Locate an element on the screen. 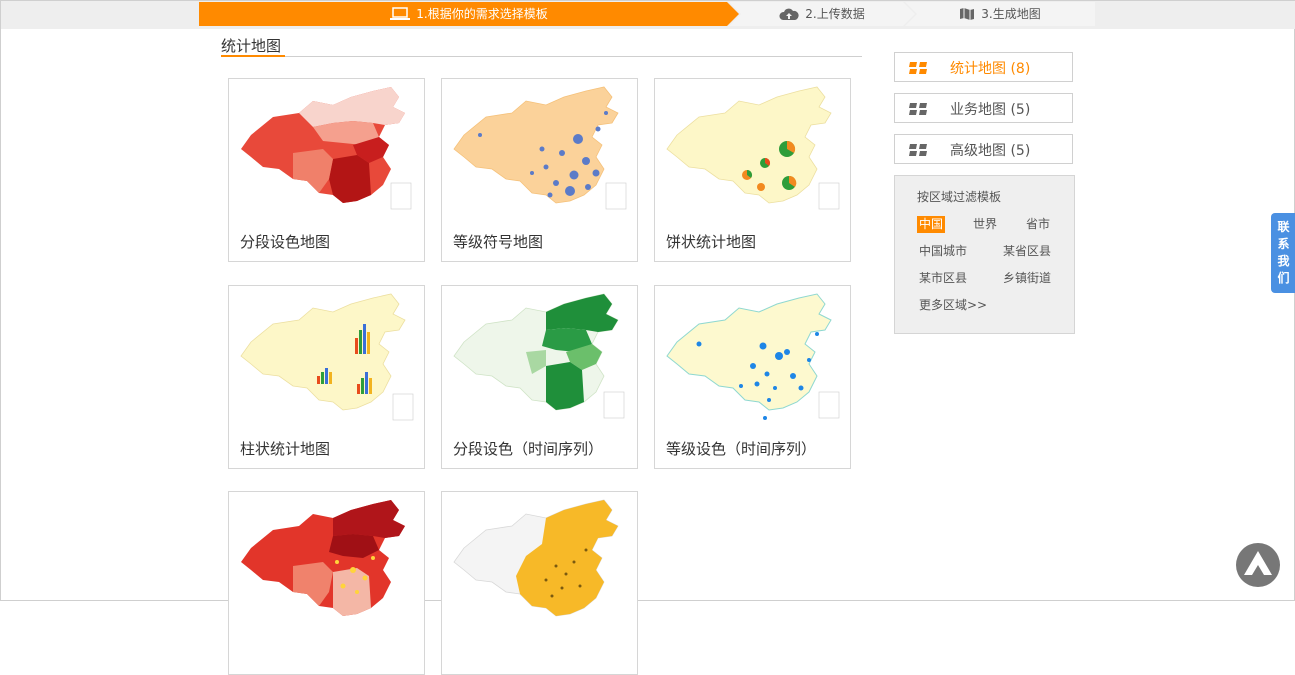 Image resolution: width=1295 pixels, height=675 pixels. template-card: 饼状统计地图 is located at coordinates (752, 170).